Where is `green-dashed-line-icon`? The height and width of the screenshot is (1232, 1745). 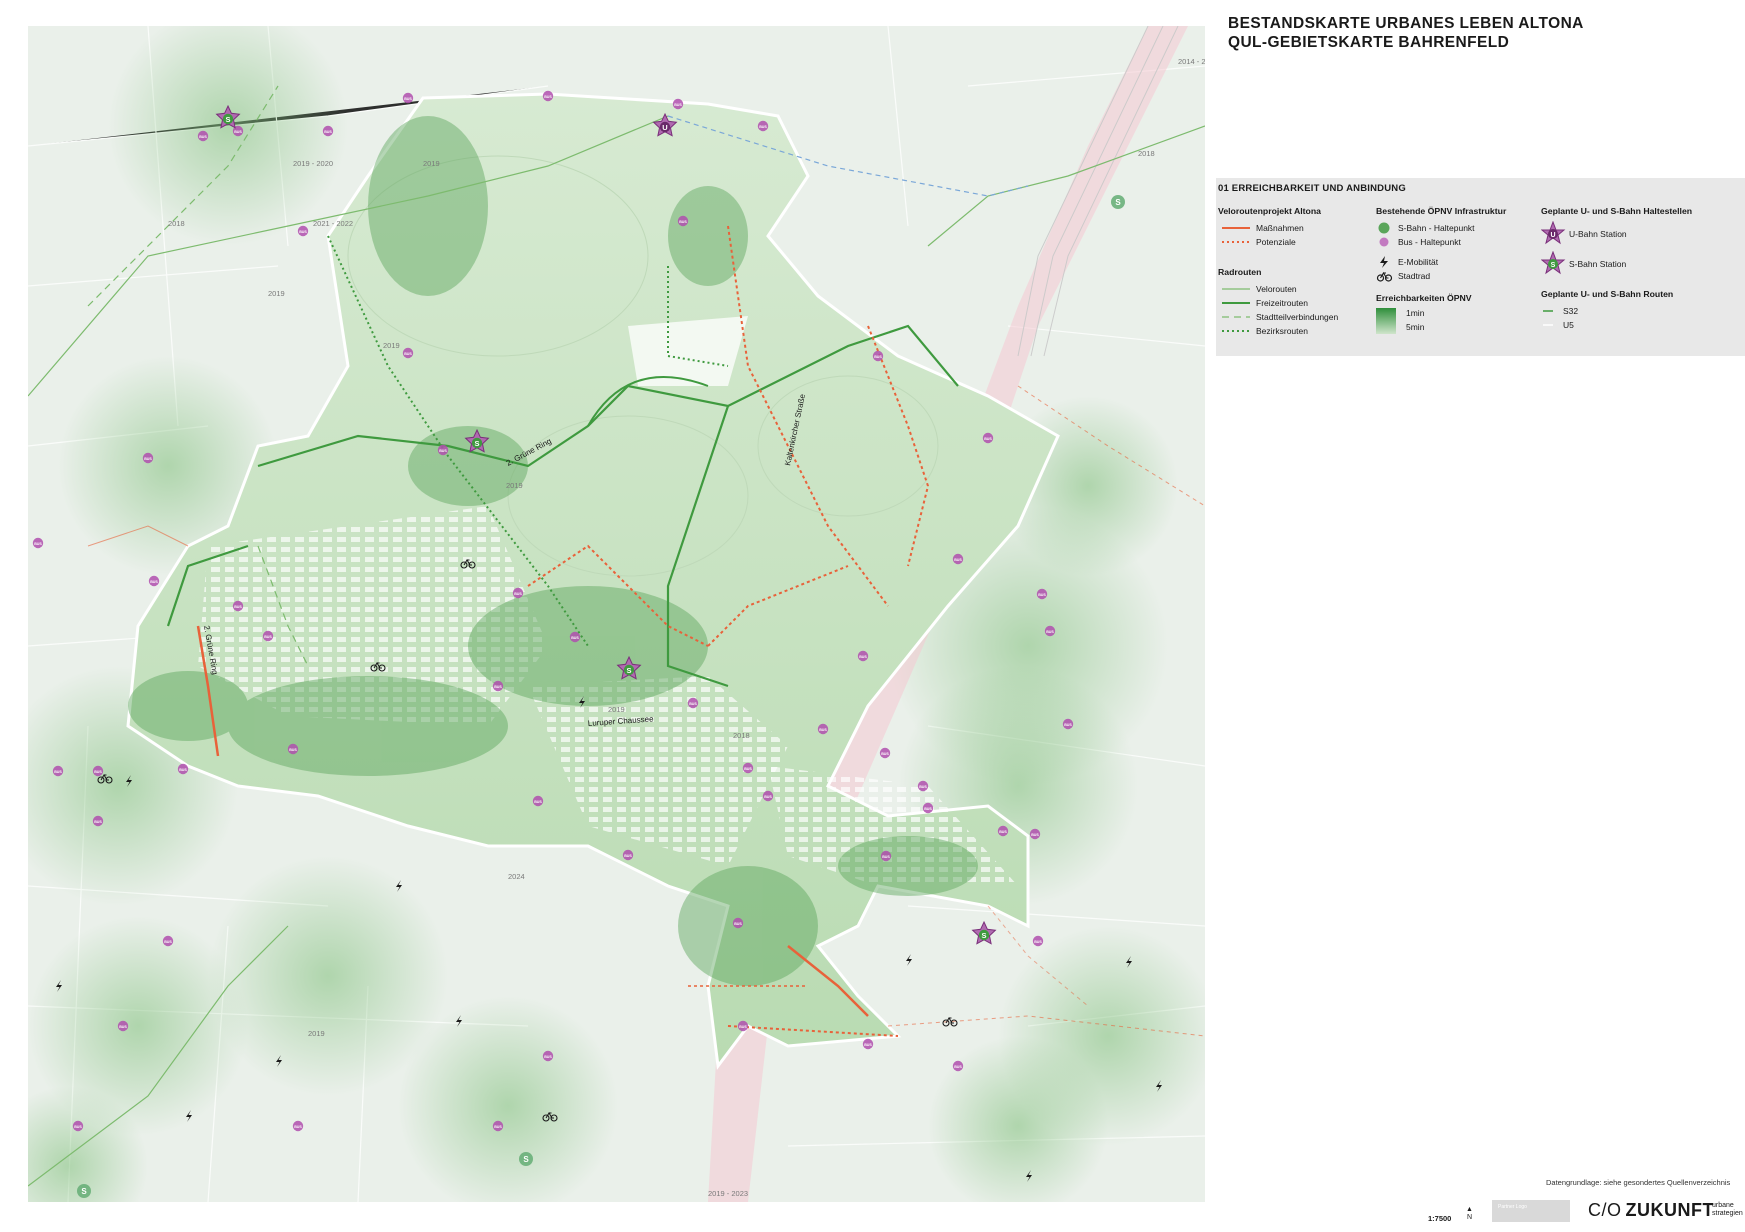 green-dashed-line-icon is located at coordinates (1236, 317).